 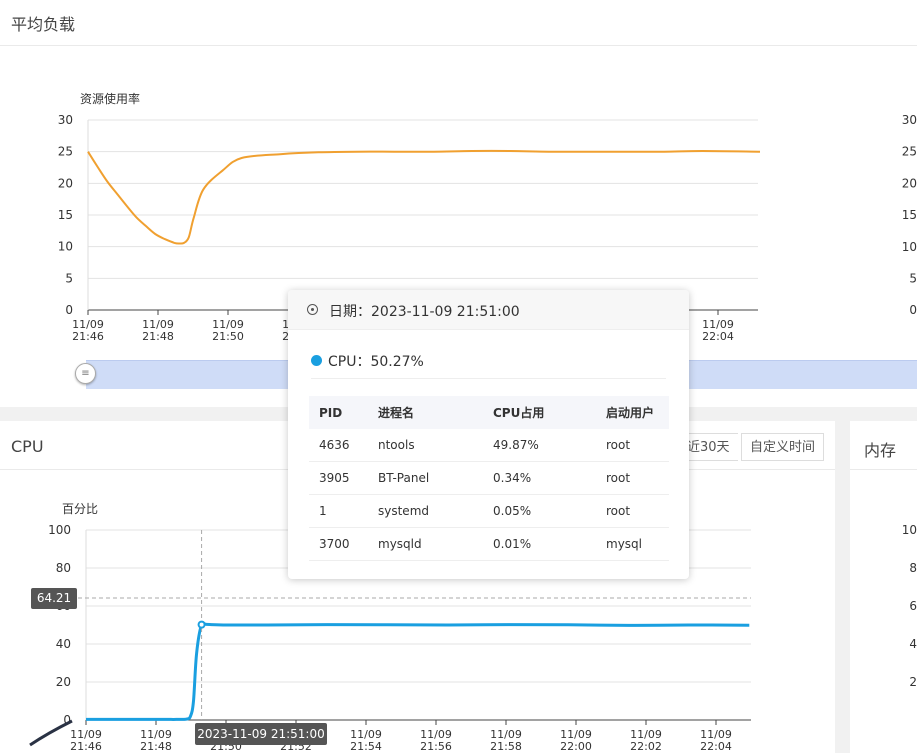 I want to click on tooltip-cpu-value: CPU：50.27%, so click(x=376, y=362).